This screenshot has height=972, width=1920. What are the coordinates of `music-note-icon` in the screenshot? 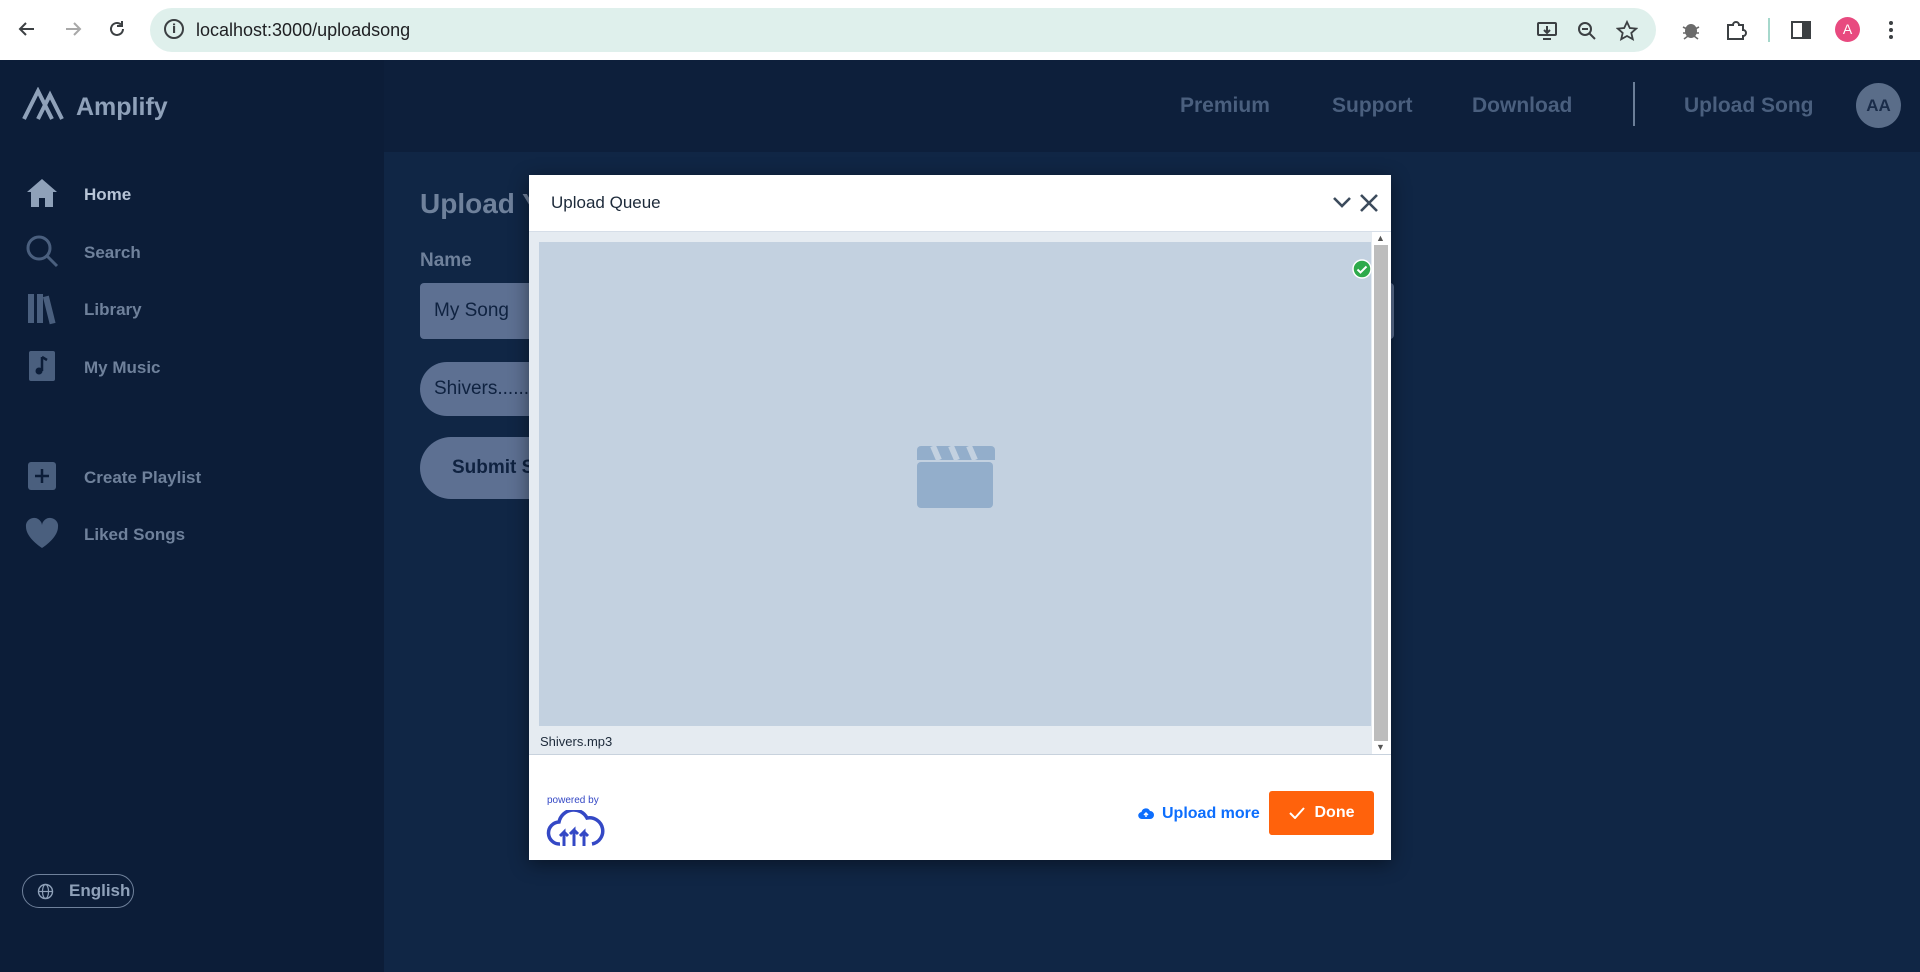 It's located at (42, 366).